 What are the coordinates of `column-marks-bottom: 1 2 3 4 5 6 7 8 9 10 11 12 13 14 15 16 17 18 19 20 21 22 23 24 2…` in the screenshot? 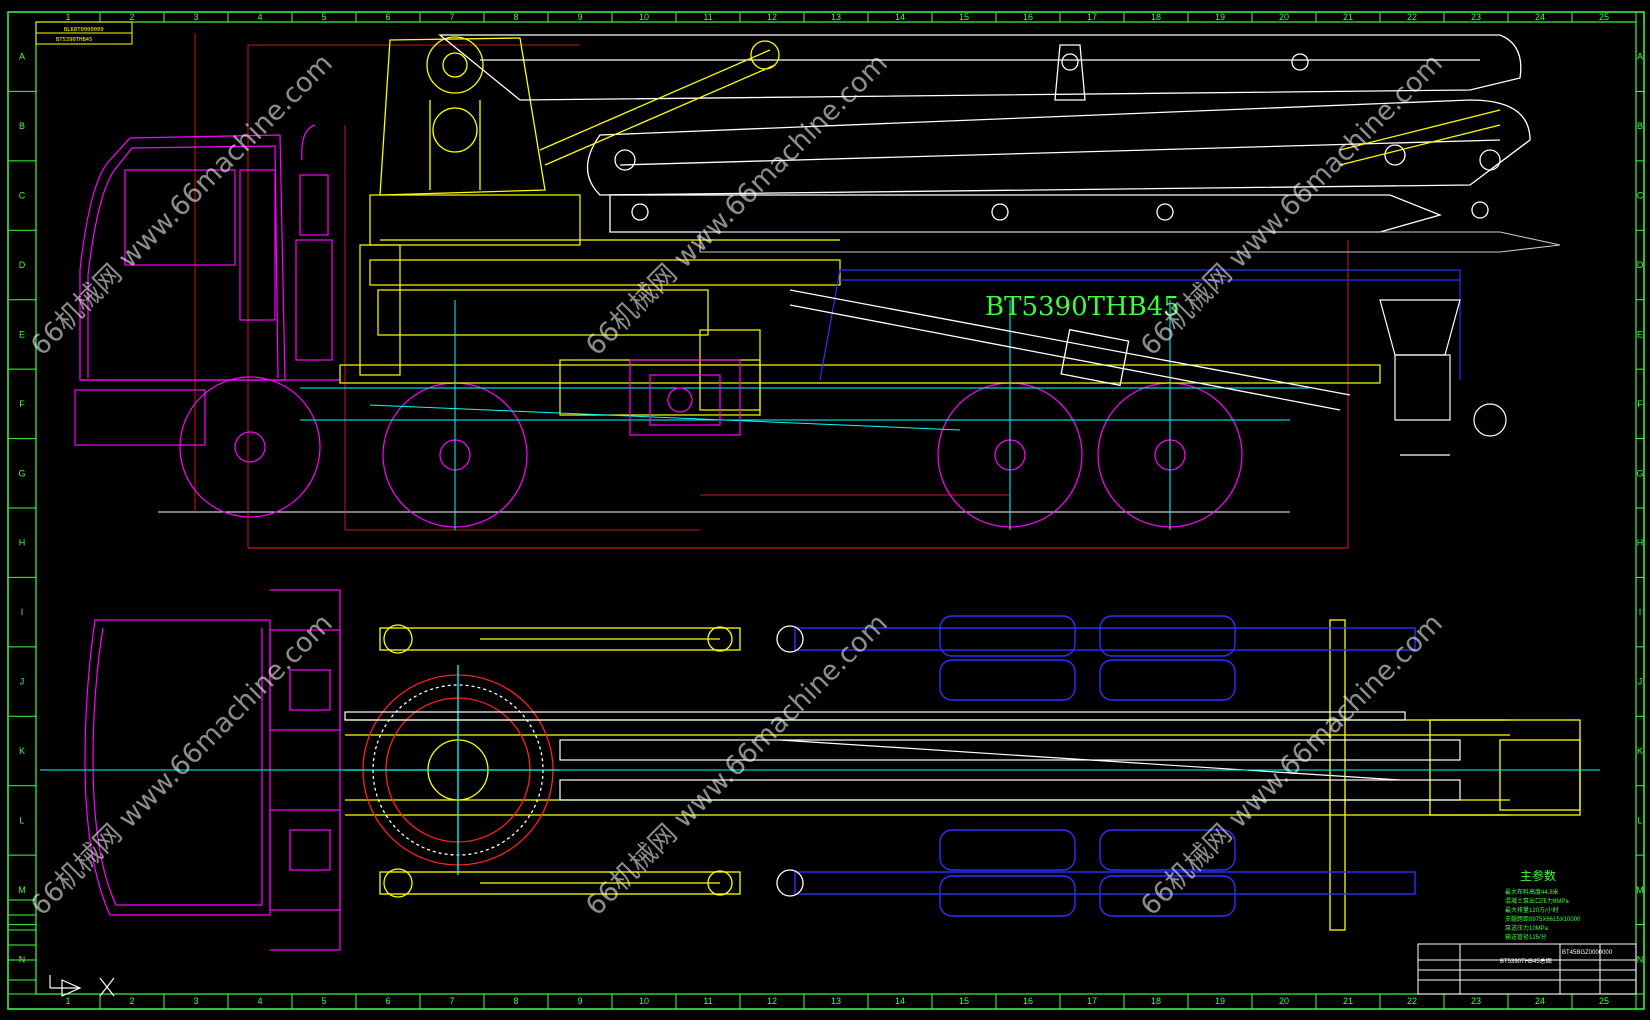 It's located at (851, 1001).